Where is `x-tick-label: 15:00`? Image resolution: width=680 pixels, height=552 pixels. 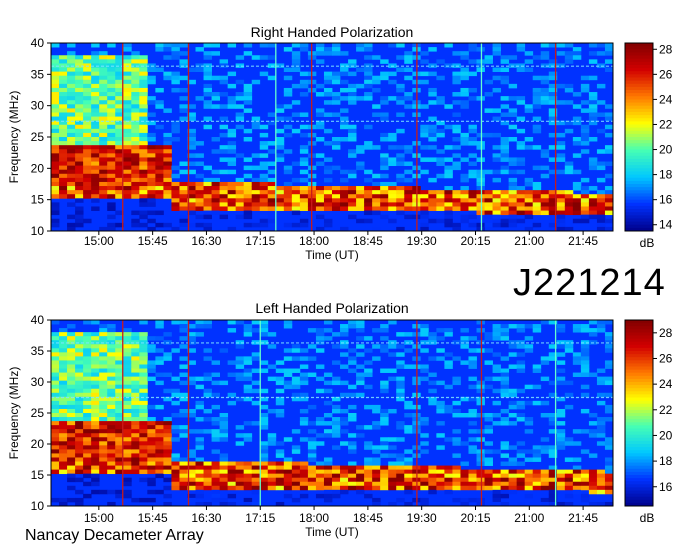
x-tick-label: 15:00 is located at coordinates (99, 518).